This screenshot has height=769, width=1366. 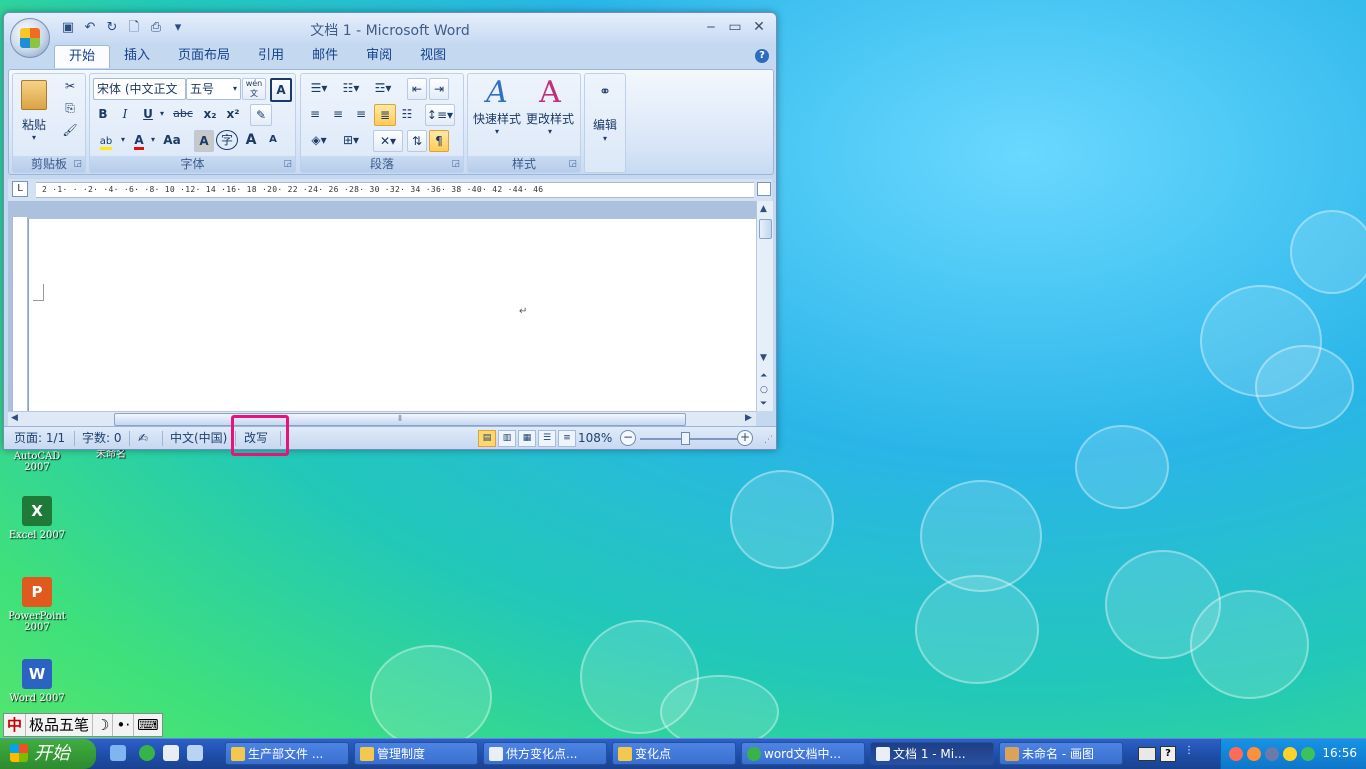 What do you see at coordinates (440, 115) in the screenshot?
I see `line-spacing-button: ↕≡▾` at bounding box center [440, 115].